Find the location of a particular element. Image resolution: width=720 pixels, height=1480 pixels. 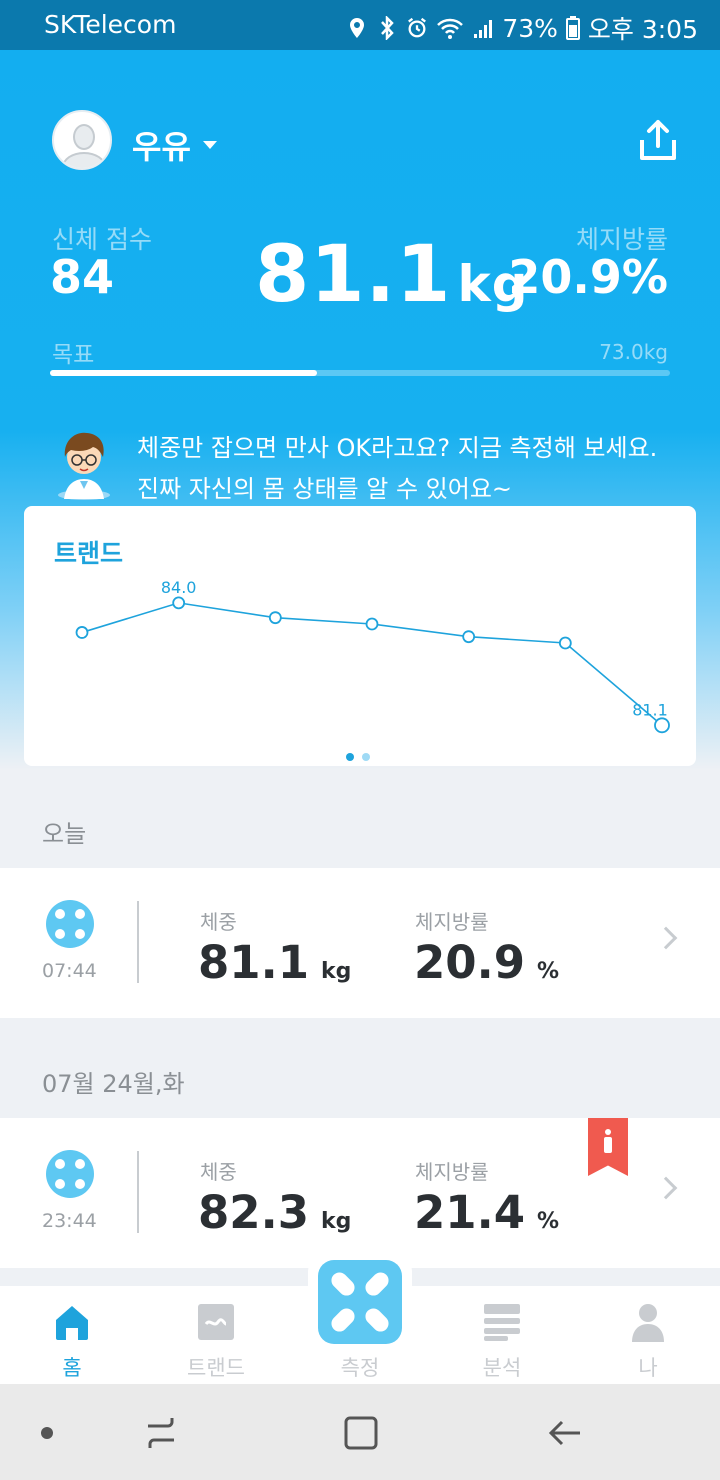

current-weight: 81.1 kg is located at coordinates (392, 275).